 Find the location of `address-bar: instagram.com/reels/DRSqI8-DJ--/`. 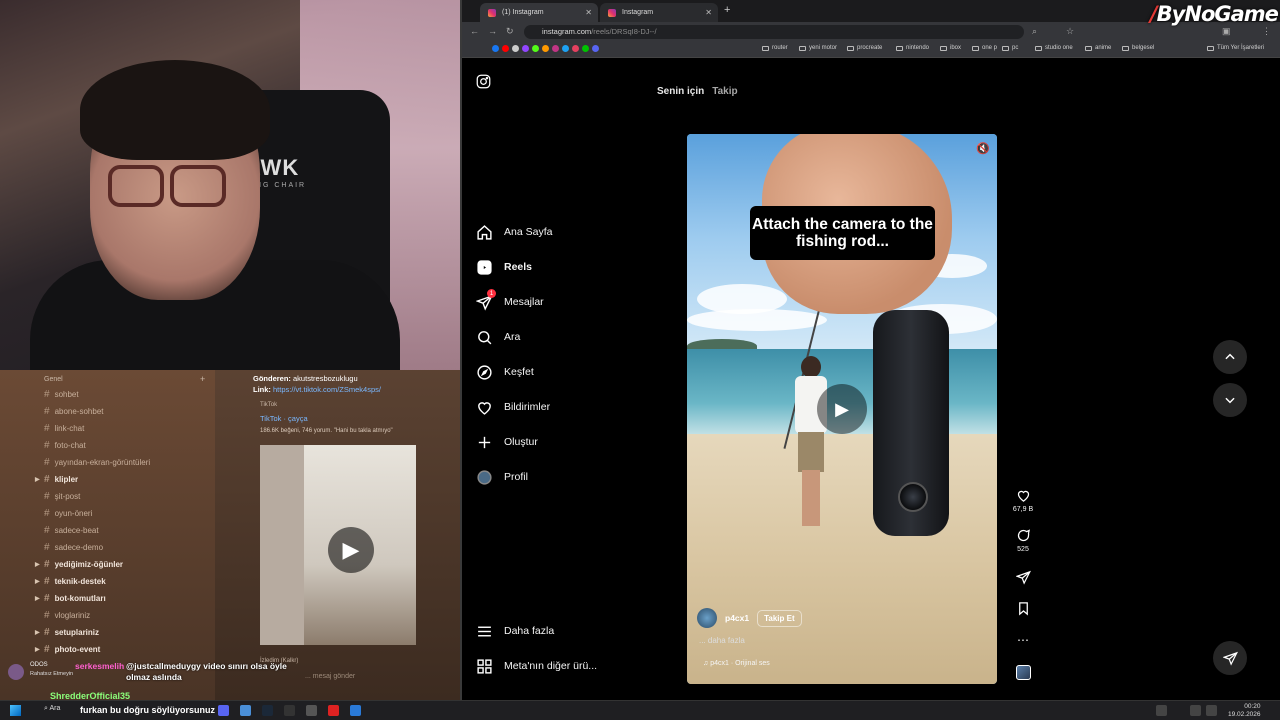

address-bar: instagram.com/reels/DRSqI8-DJ--/ is located at coordinates (774, 32).